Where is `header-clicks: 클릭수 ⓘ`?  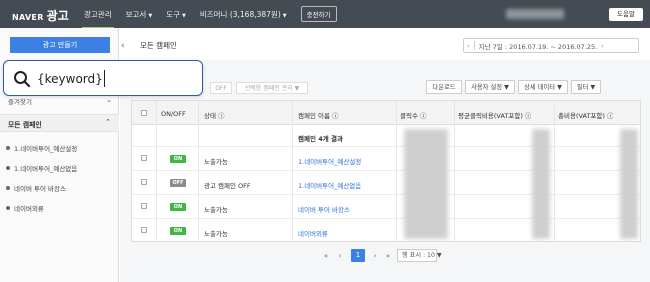 header-clicks: 클릭수 ⓘ is located at coordinates (413, 115).